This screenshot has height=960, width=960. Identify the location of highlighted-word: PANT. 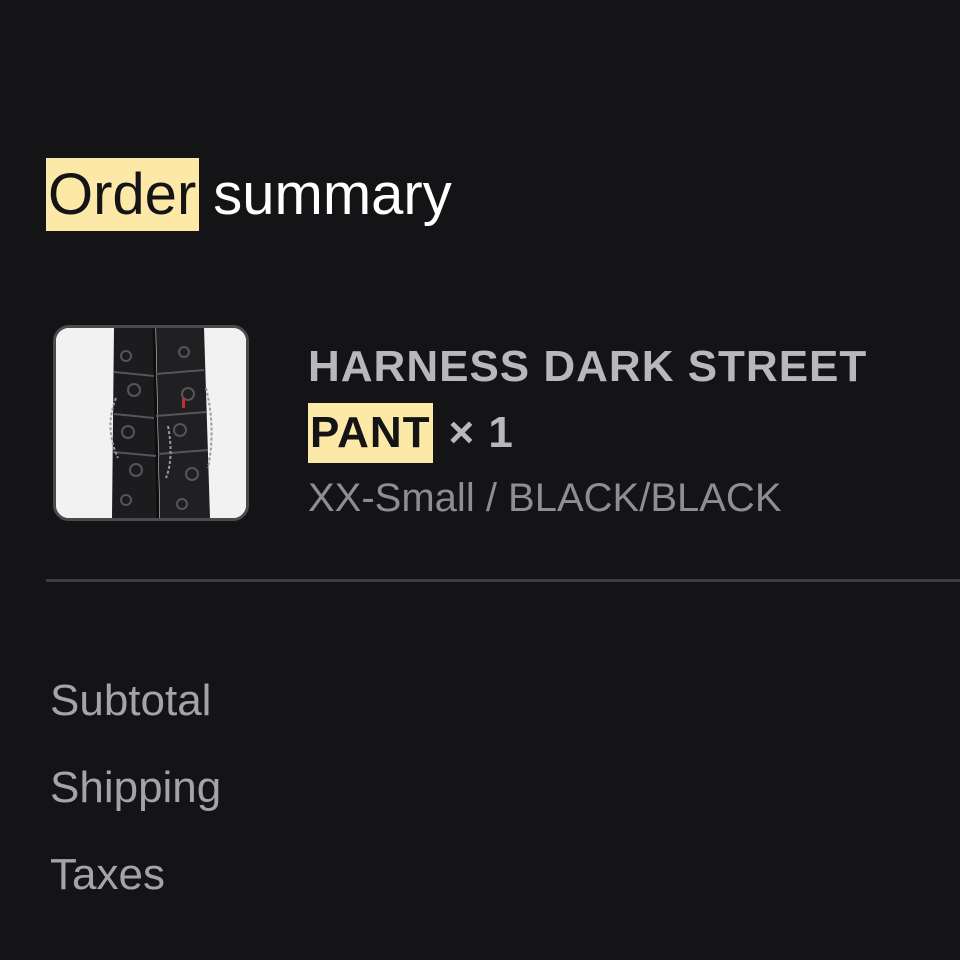
(370, 433).